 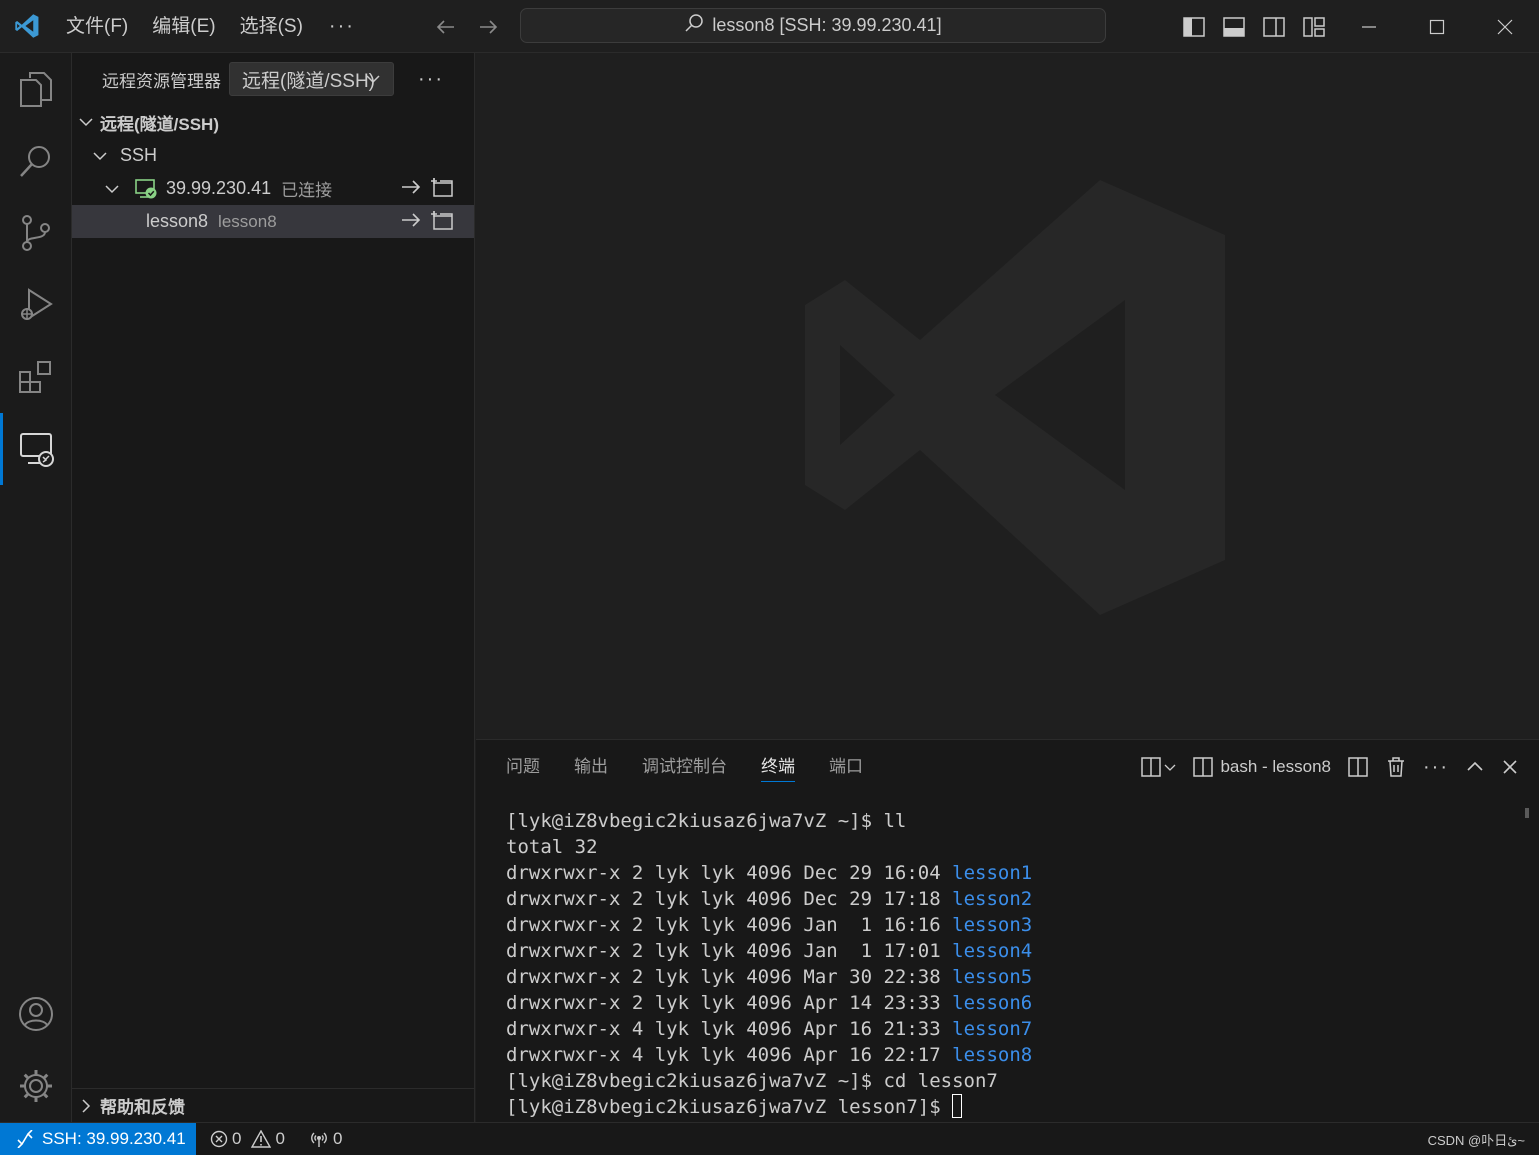 I want to click on terminal-directory: lesson8, so click(x=992, y=1055).